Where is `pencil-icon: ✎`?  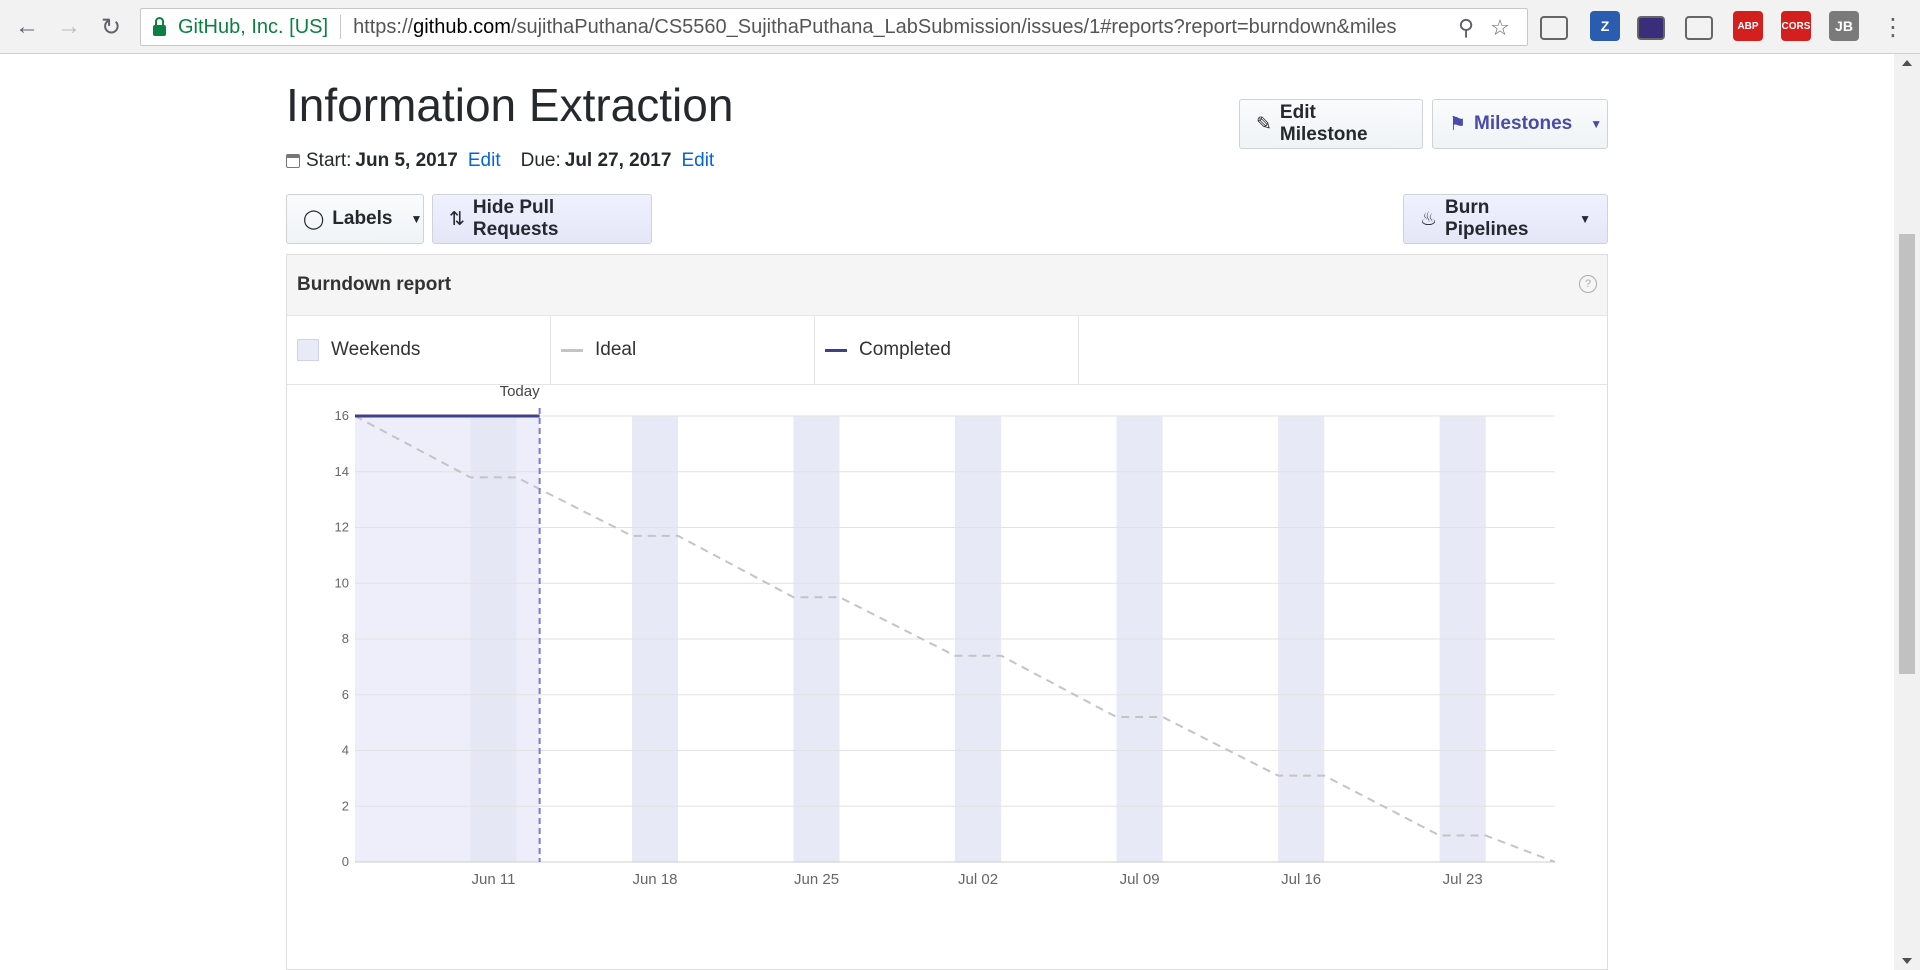 pencil-icon: ✎ is located at coordinates (1264, 124).